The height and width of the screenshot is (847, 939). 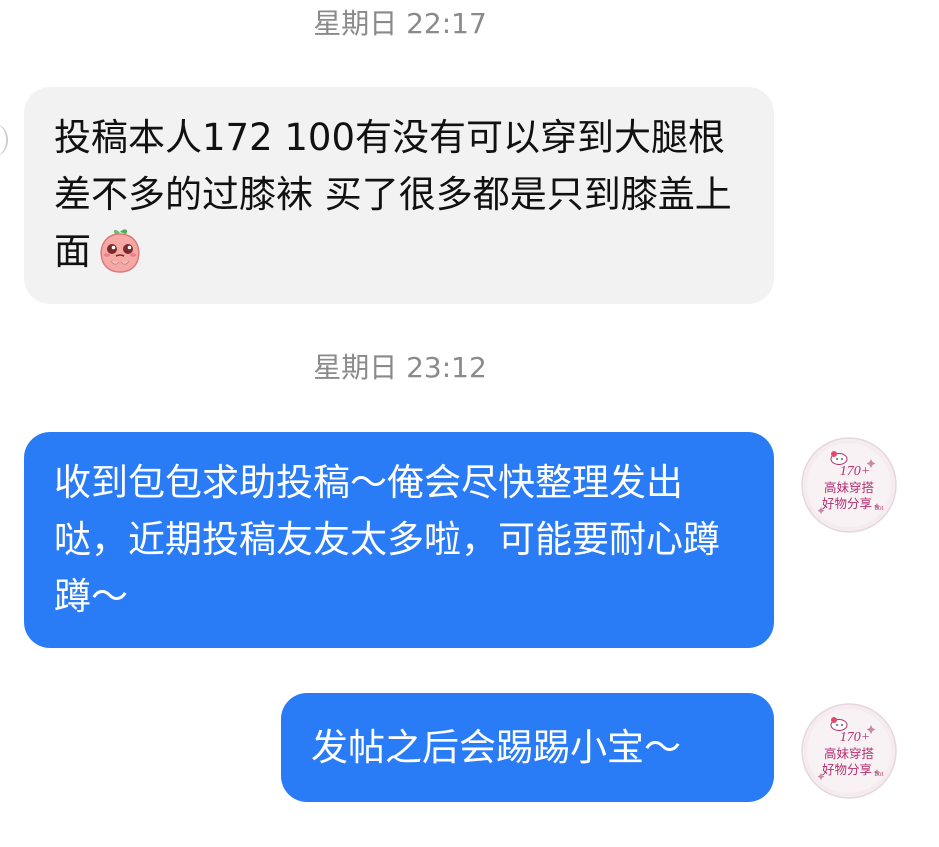 I want to click on partial-avatar-edge, so click(x=4, y=140).